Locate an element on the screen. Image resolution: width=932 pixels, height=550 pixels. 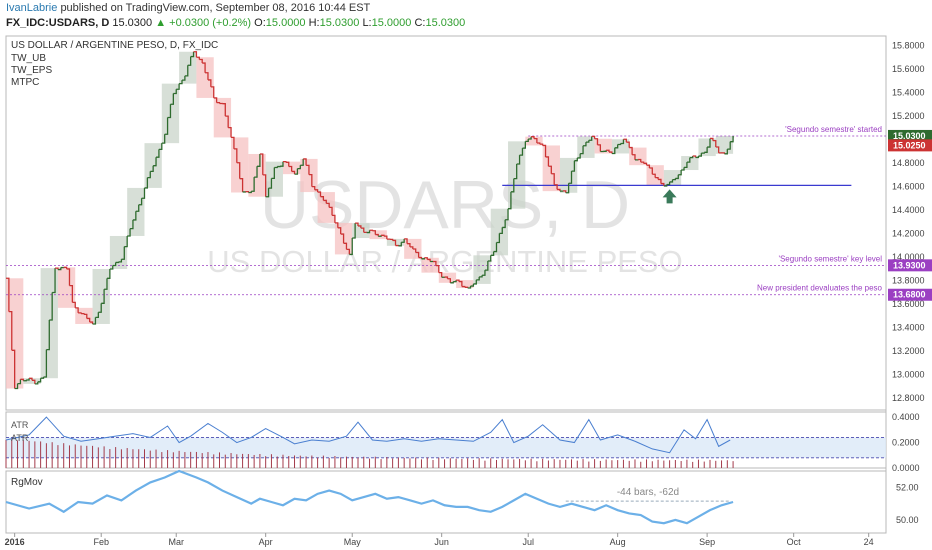
price-tick-label: 15.6000 is located at coordinates (908, 69).